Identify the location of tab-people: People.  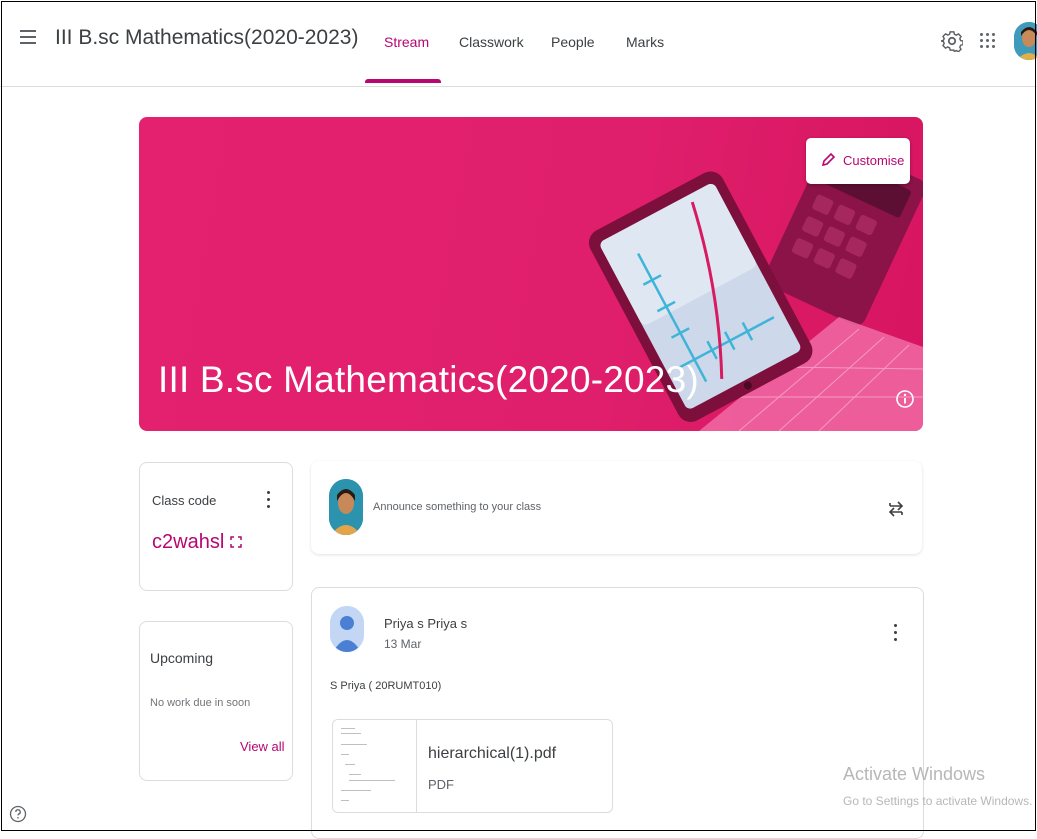
(573, 42).